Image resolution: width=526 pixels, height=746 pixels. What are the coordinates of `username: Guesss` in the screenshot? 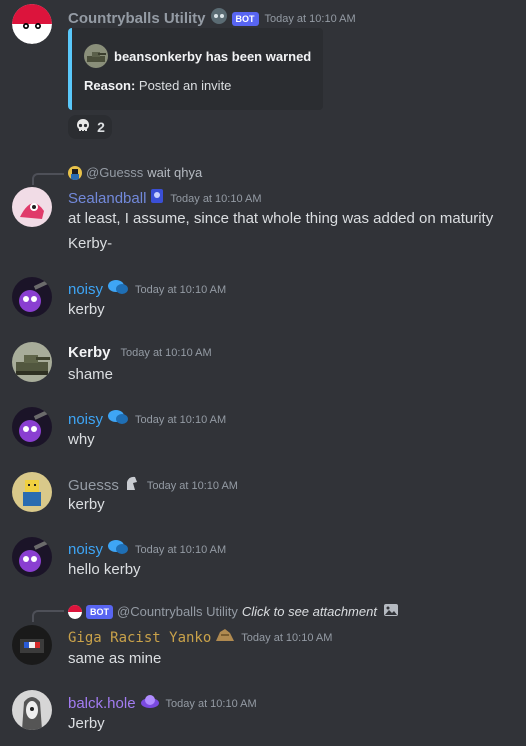 It's located at (93, 485).